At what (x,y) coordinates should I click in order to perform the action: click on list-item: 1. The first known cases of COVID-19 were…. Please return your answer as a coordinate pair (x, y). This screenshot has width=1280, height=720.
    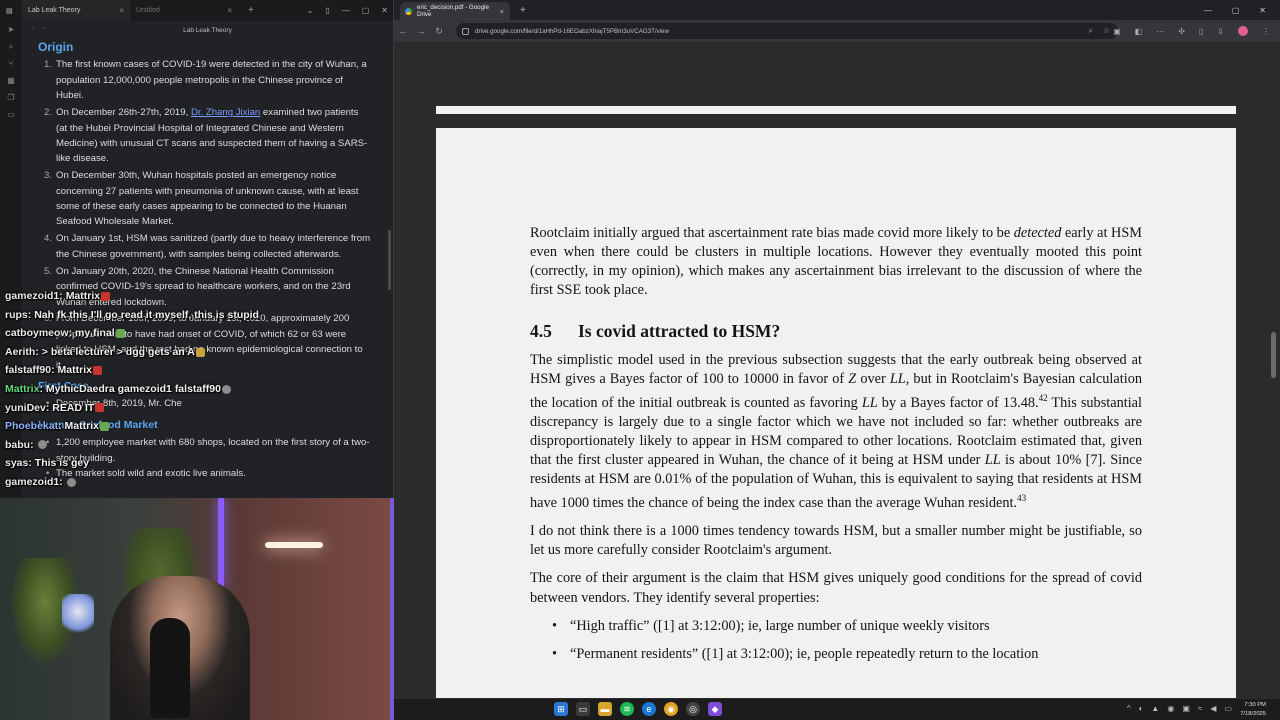
    Looking at the image, I should click on (205, 80).